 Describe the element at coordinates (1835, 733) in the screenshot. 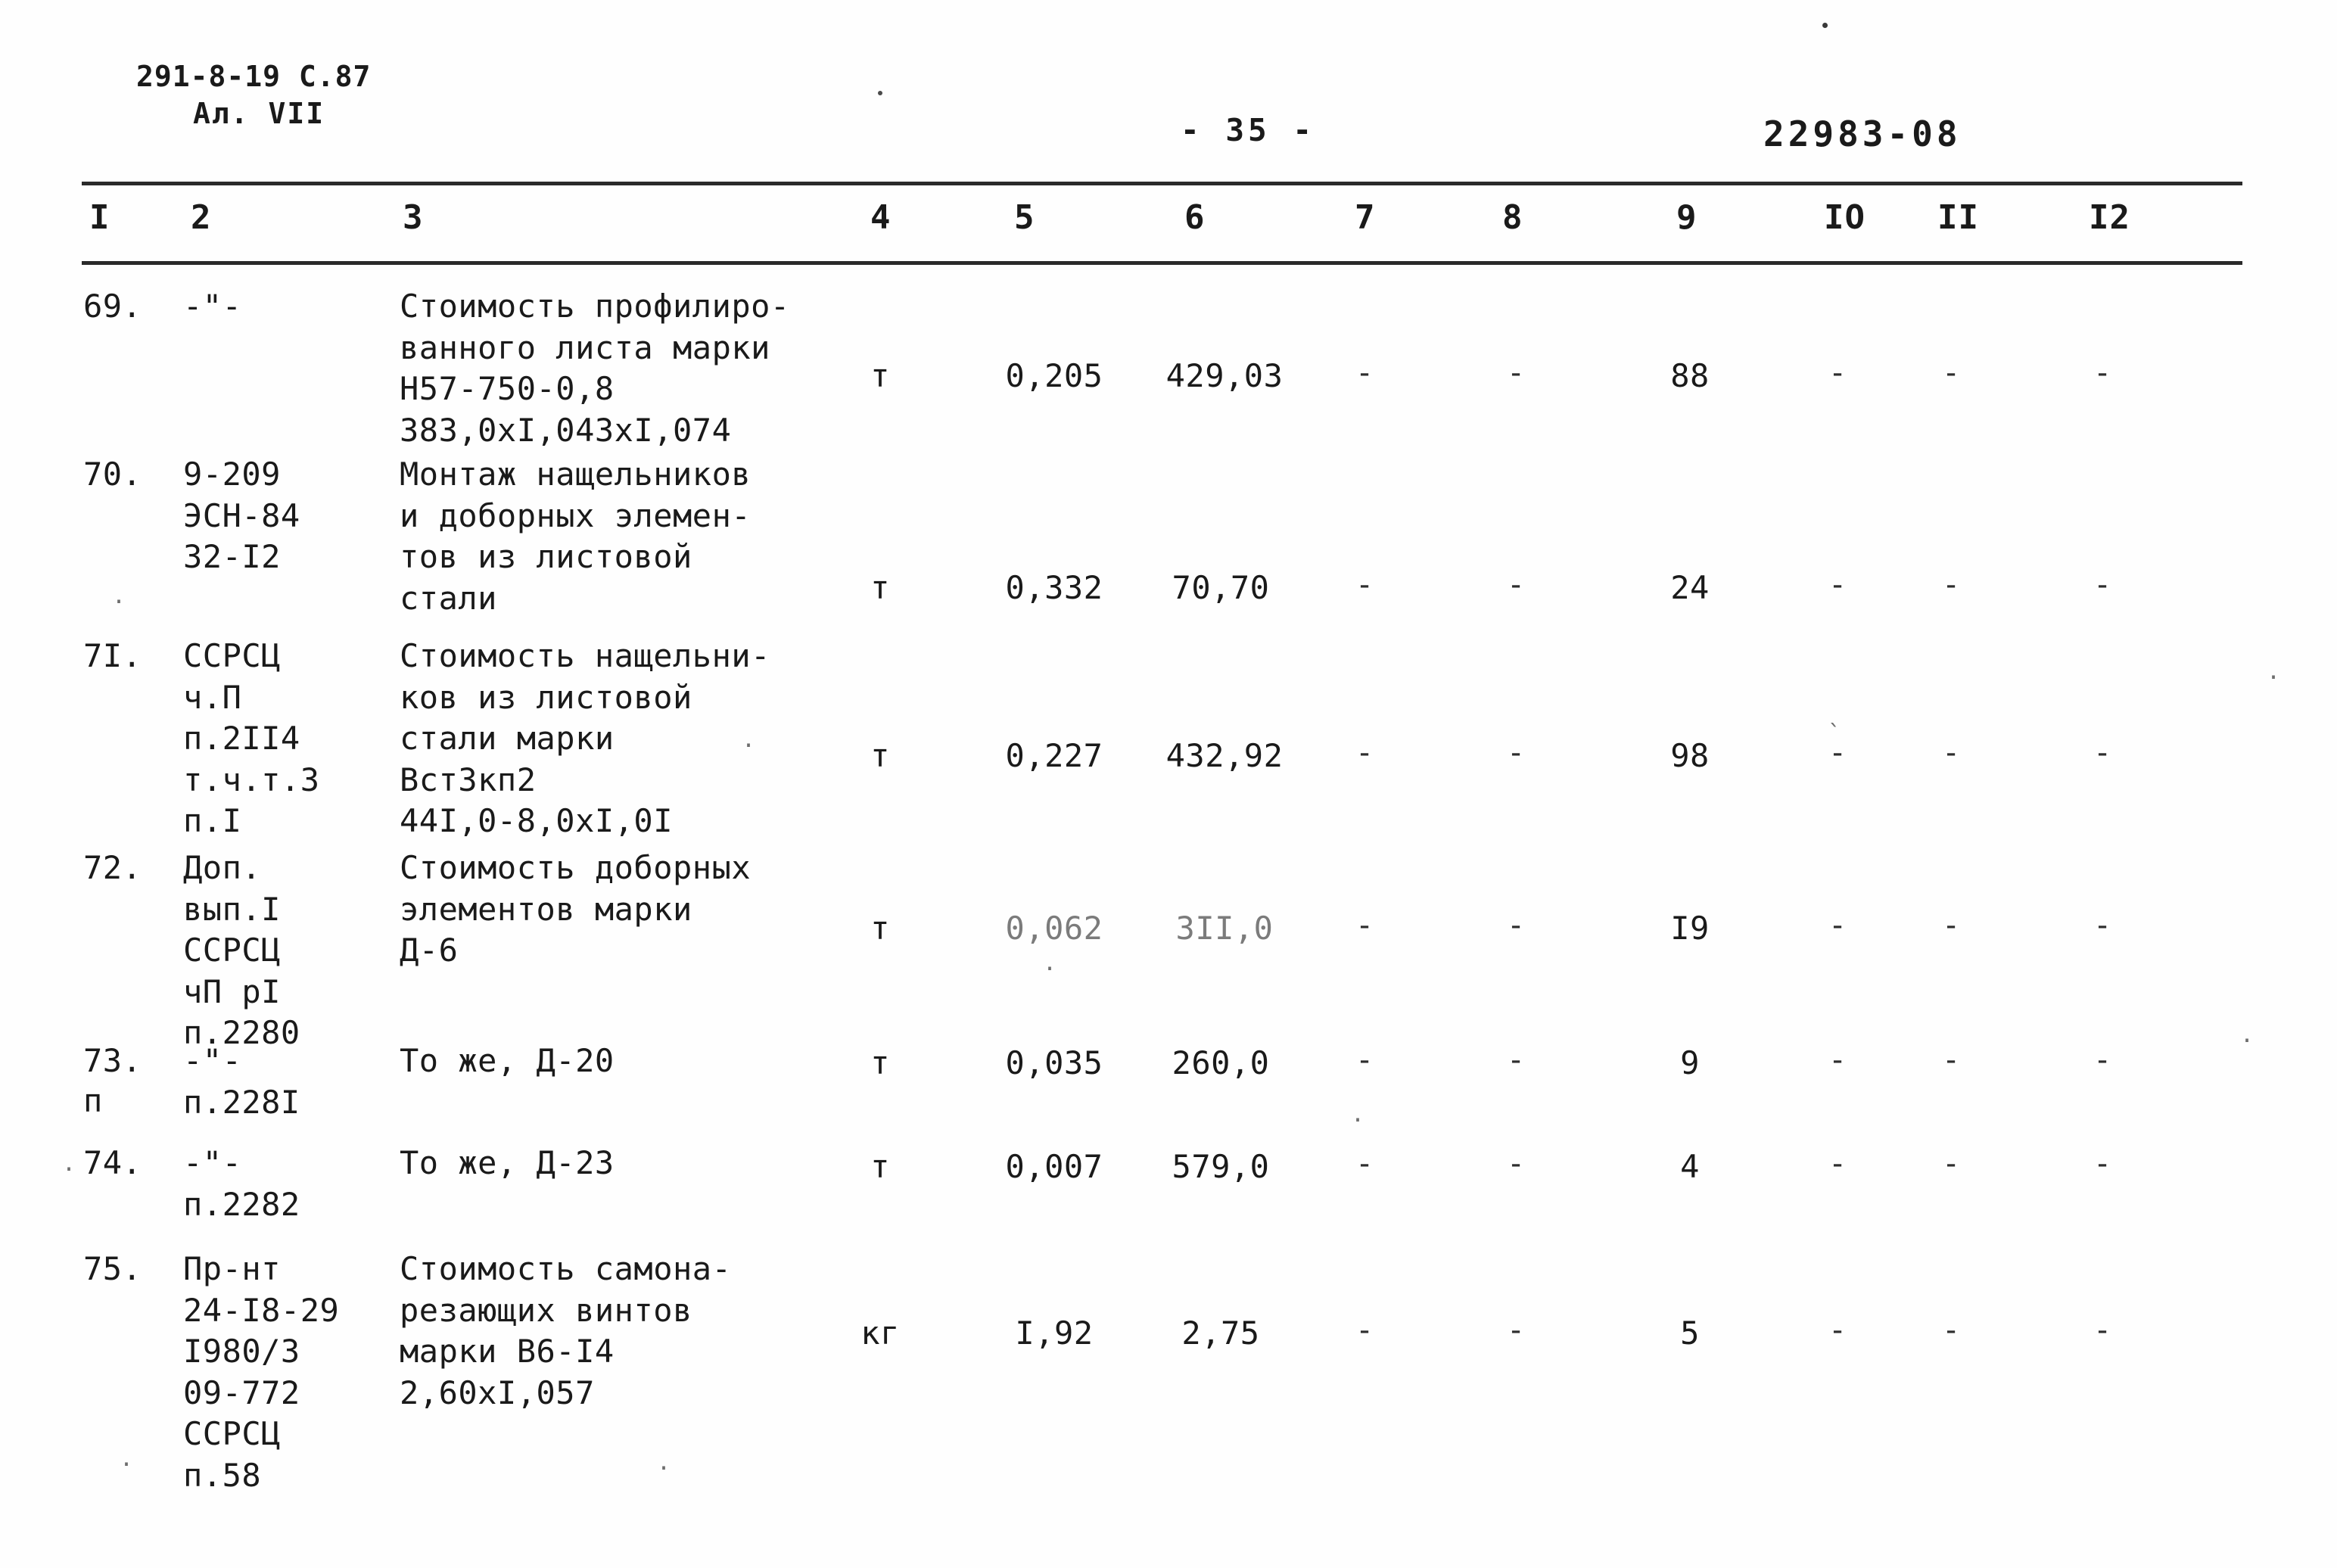

I see `scan-artifact-mark: `` at that location.